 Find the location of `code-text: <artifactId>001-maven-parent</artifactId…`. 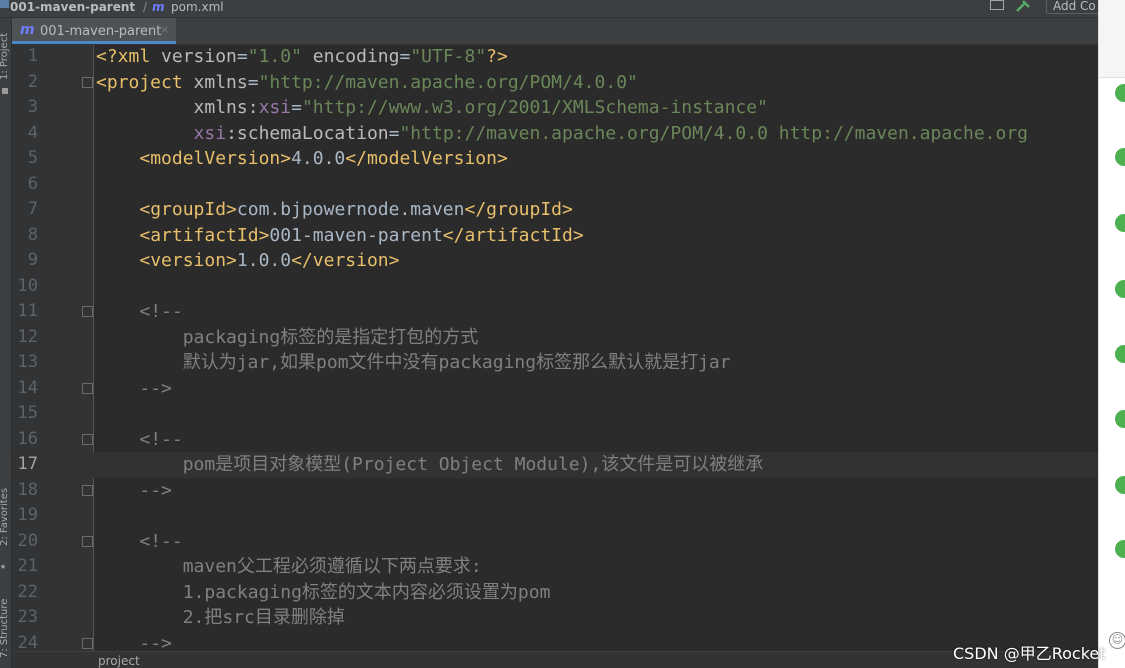

code-text: <artifactId>001-maven-parent</artifactId… is located at coordinates (361, 235).